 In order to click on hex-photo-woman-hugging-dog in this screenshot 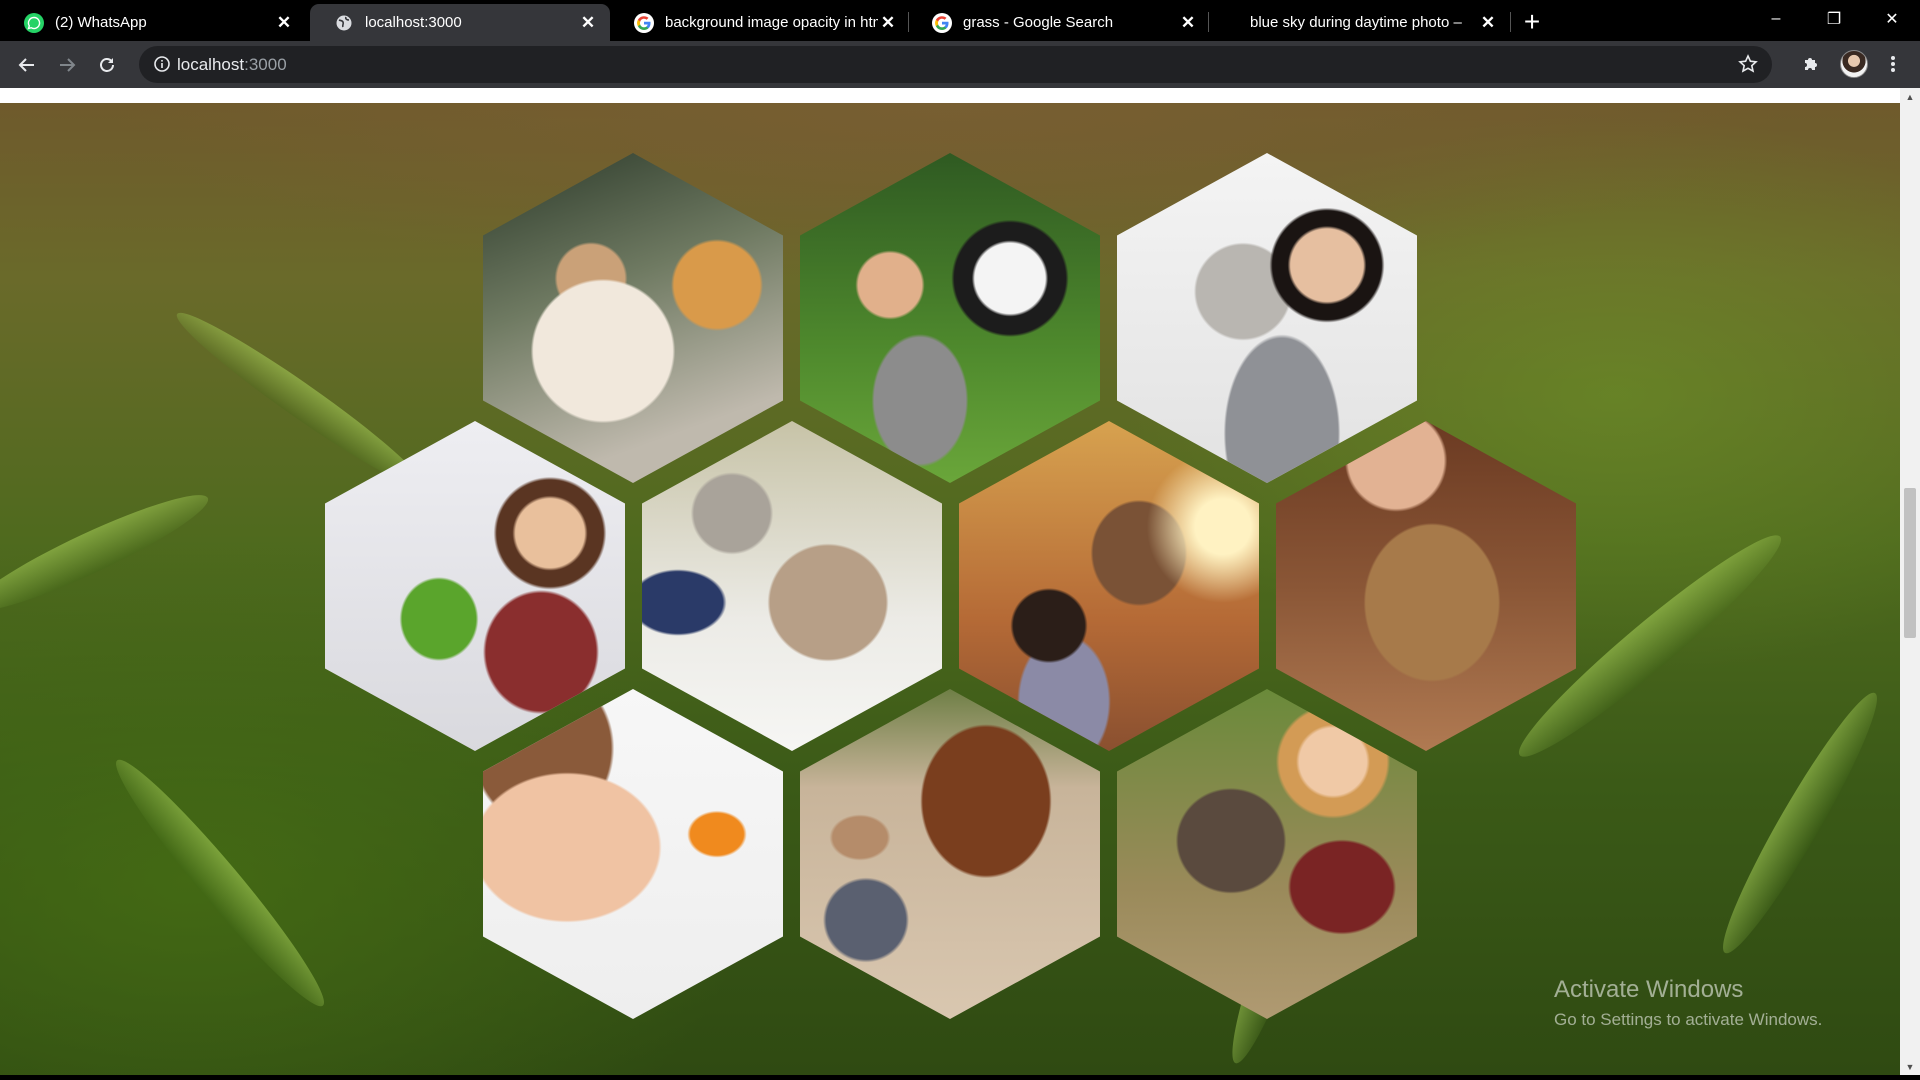, I will do `click(1267, 854)`.